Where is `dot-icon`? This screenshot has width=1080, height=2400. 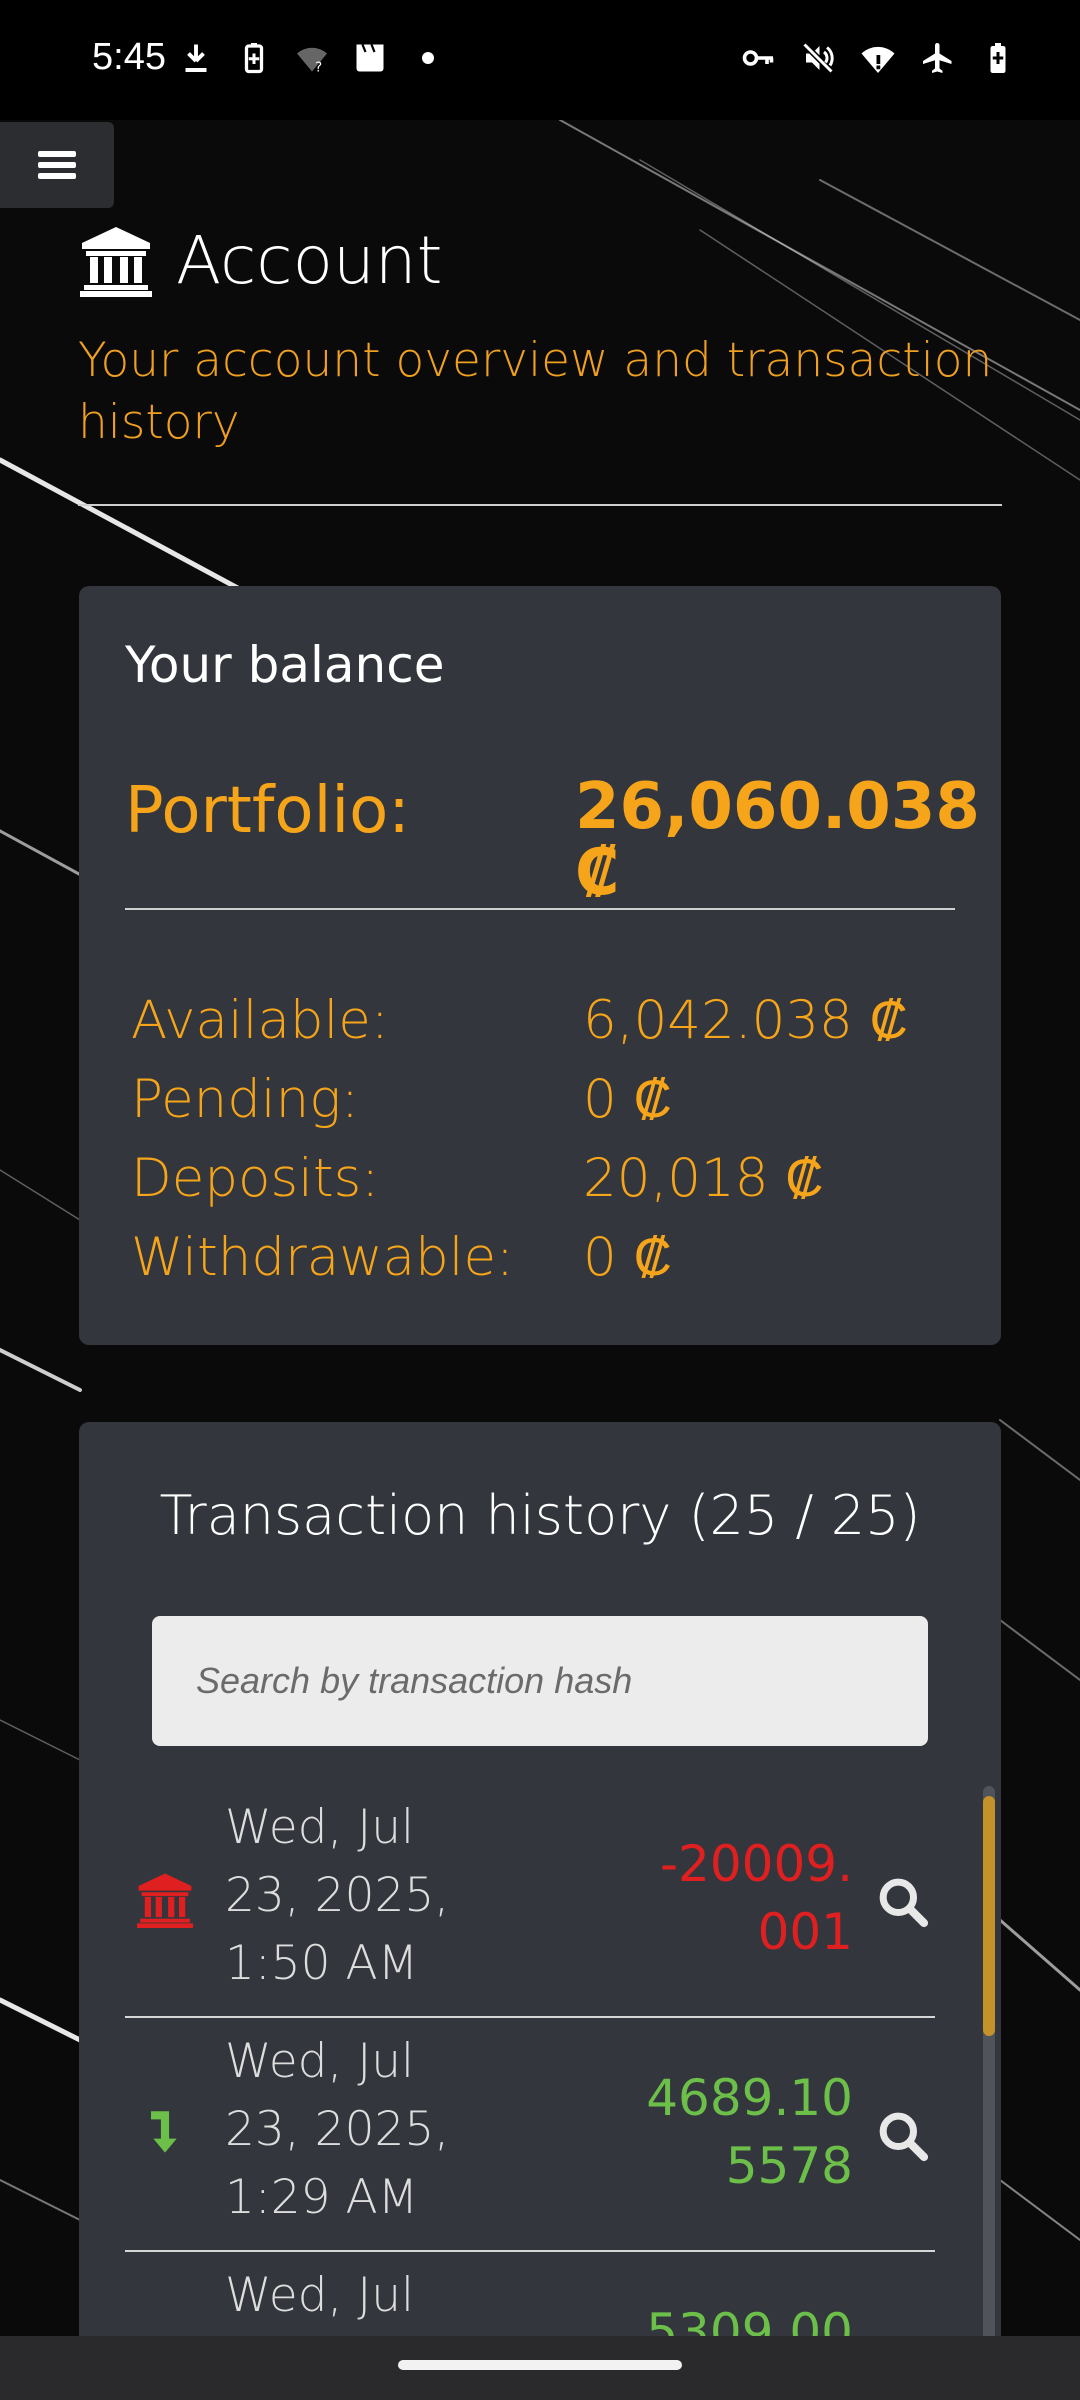
dot-icon is located at coordinates (428, 58).